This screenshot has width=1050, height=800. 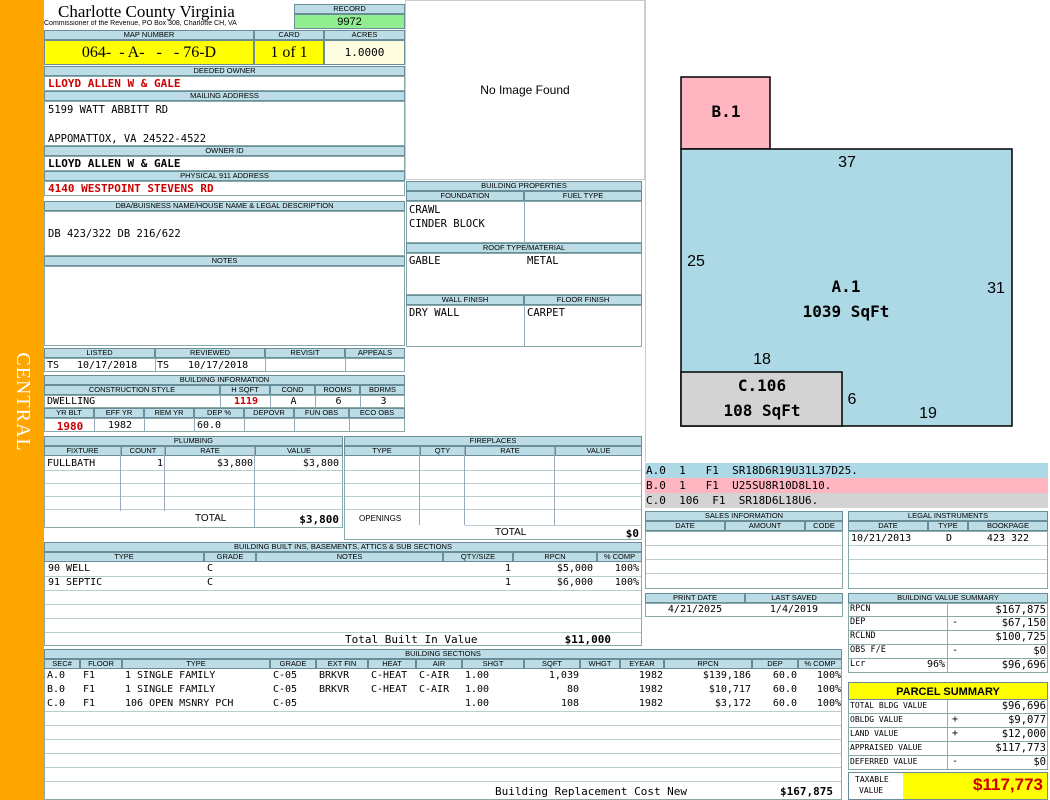 I want to click on rooms-value: 6, so click(x=338, y=401).